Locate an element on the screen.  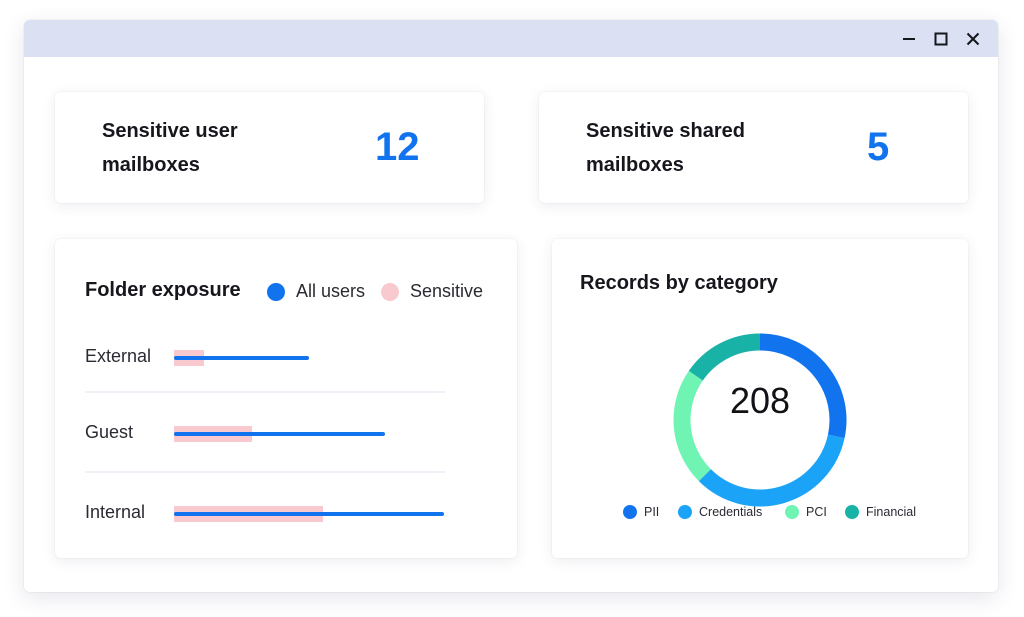
legend-label: PII is located at coordinates (652, 512).